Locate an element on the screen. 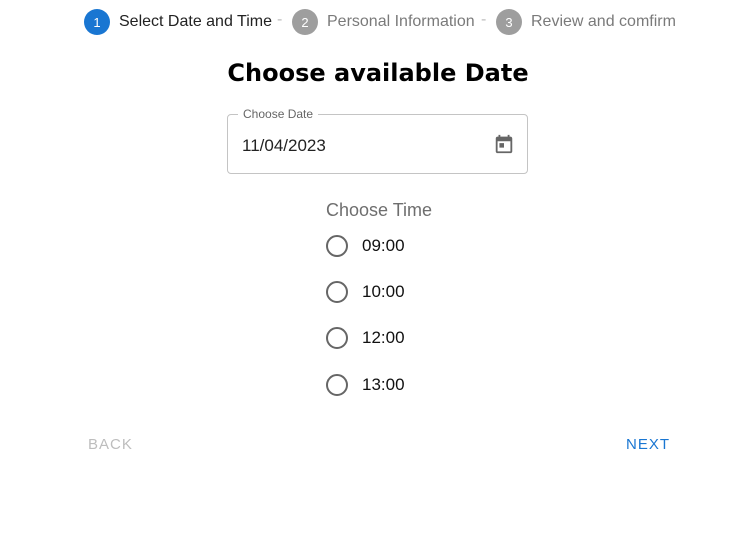 The image size is (756, 550). time-section-label: Choose Time is located at coordinates (379, 210).